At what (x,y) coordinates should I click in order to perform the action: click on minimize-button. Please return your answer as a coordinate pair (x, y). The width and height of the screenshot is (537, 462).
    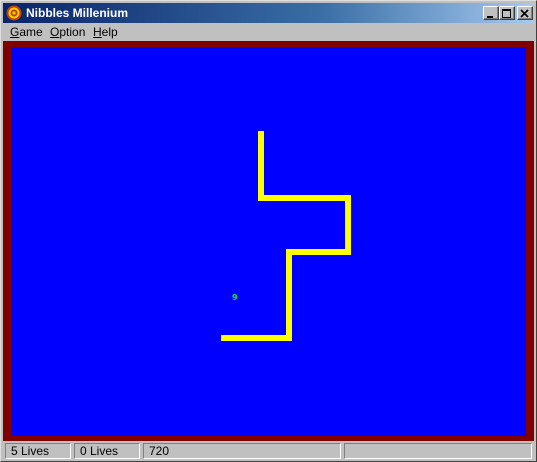
    Looking at the image, I should click on (491, 13).